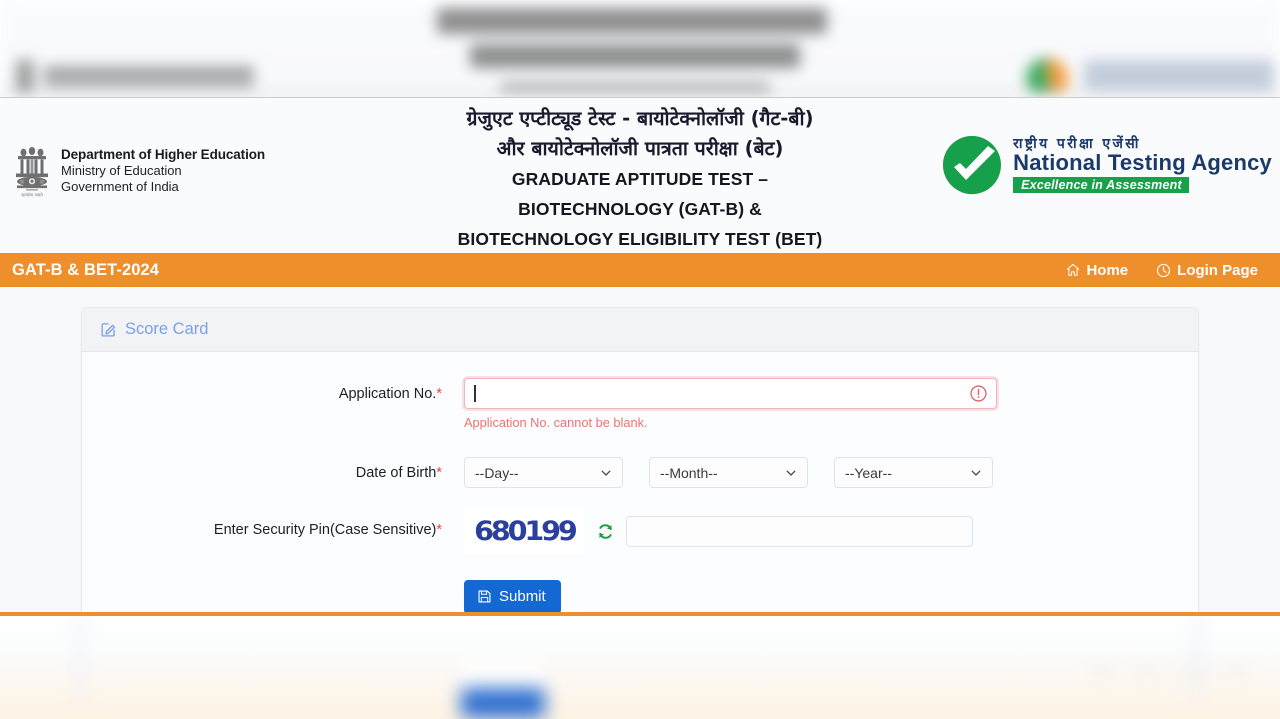 This screenshot has height=719, width=1280. I want to click on page-bottom-rule, so click(640, 614).